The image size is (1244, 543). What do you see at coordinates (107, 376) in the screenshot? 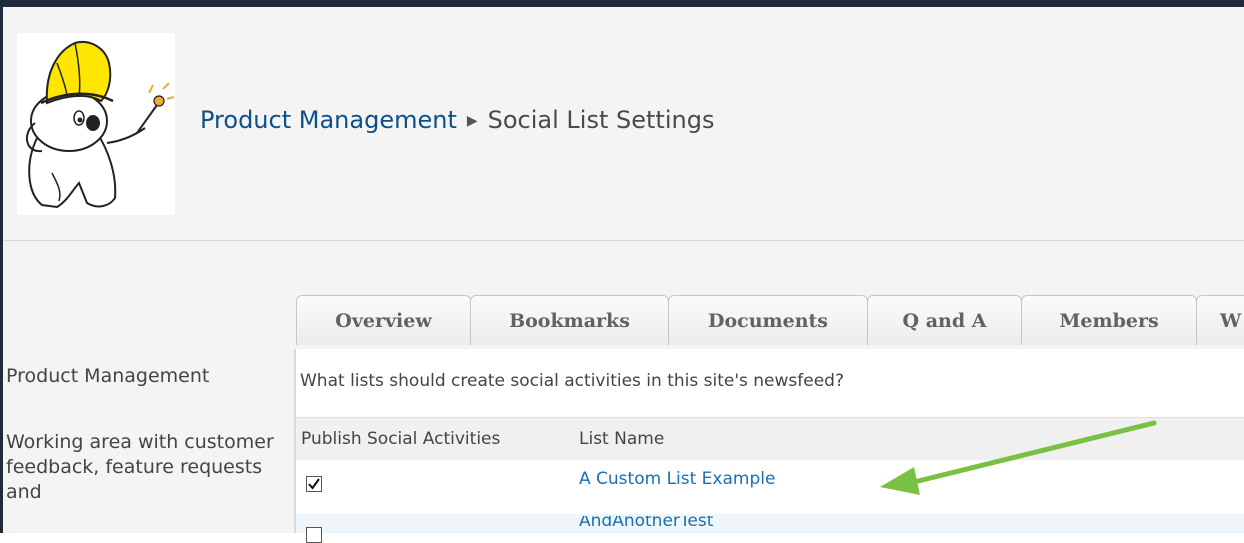
I see `nav-site-title: Product Management` at bounding box center [107, 376].